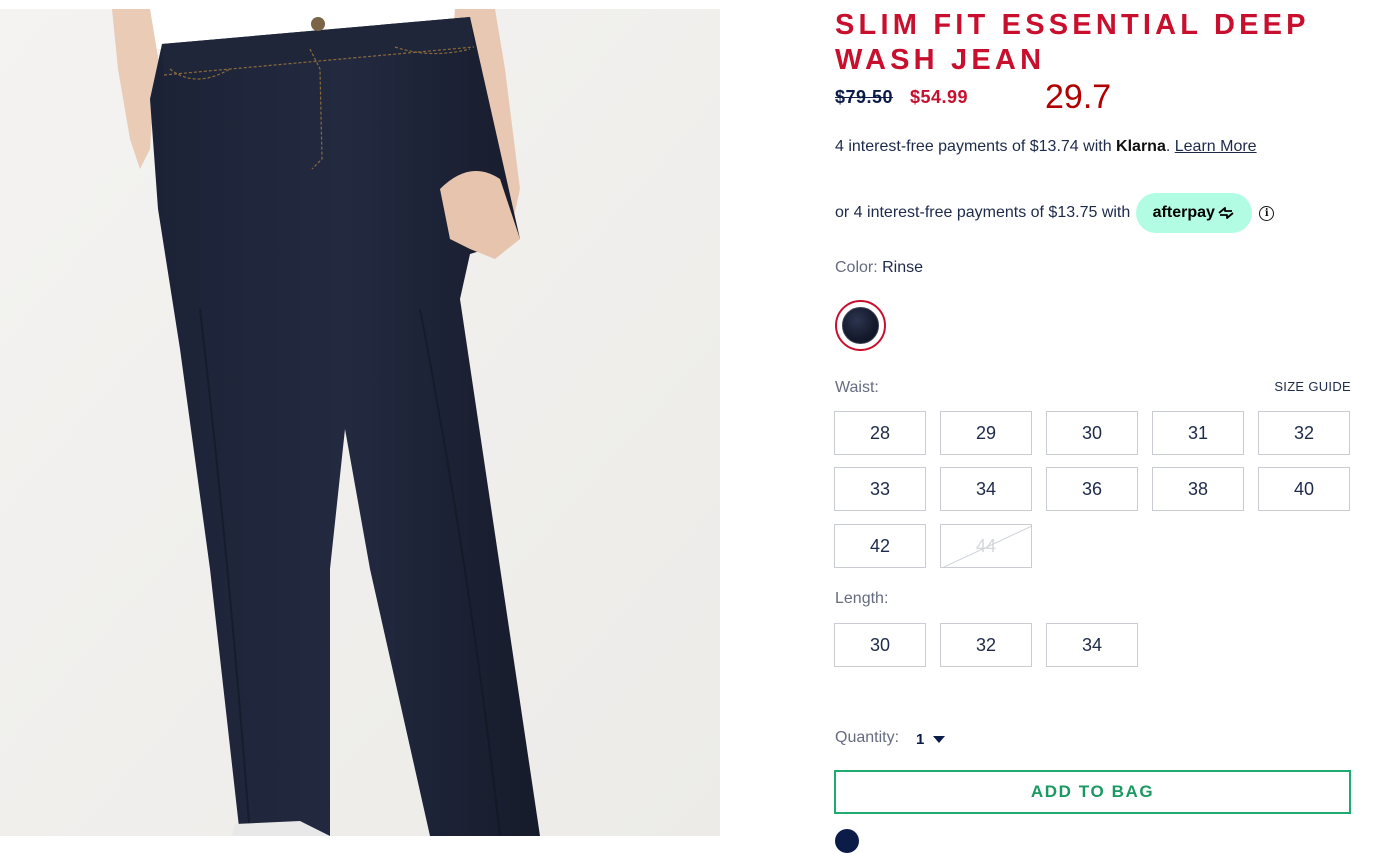  Describe the element at coordinates (986, 546) in the screenshot. I see `waist-size-button-unavailable: 44` at that location.